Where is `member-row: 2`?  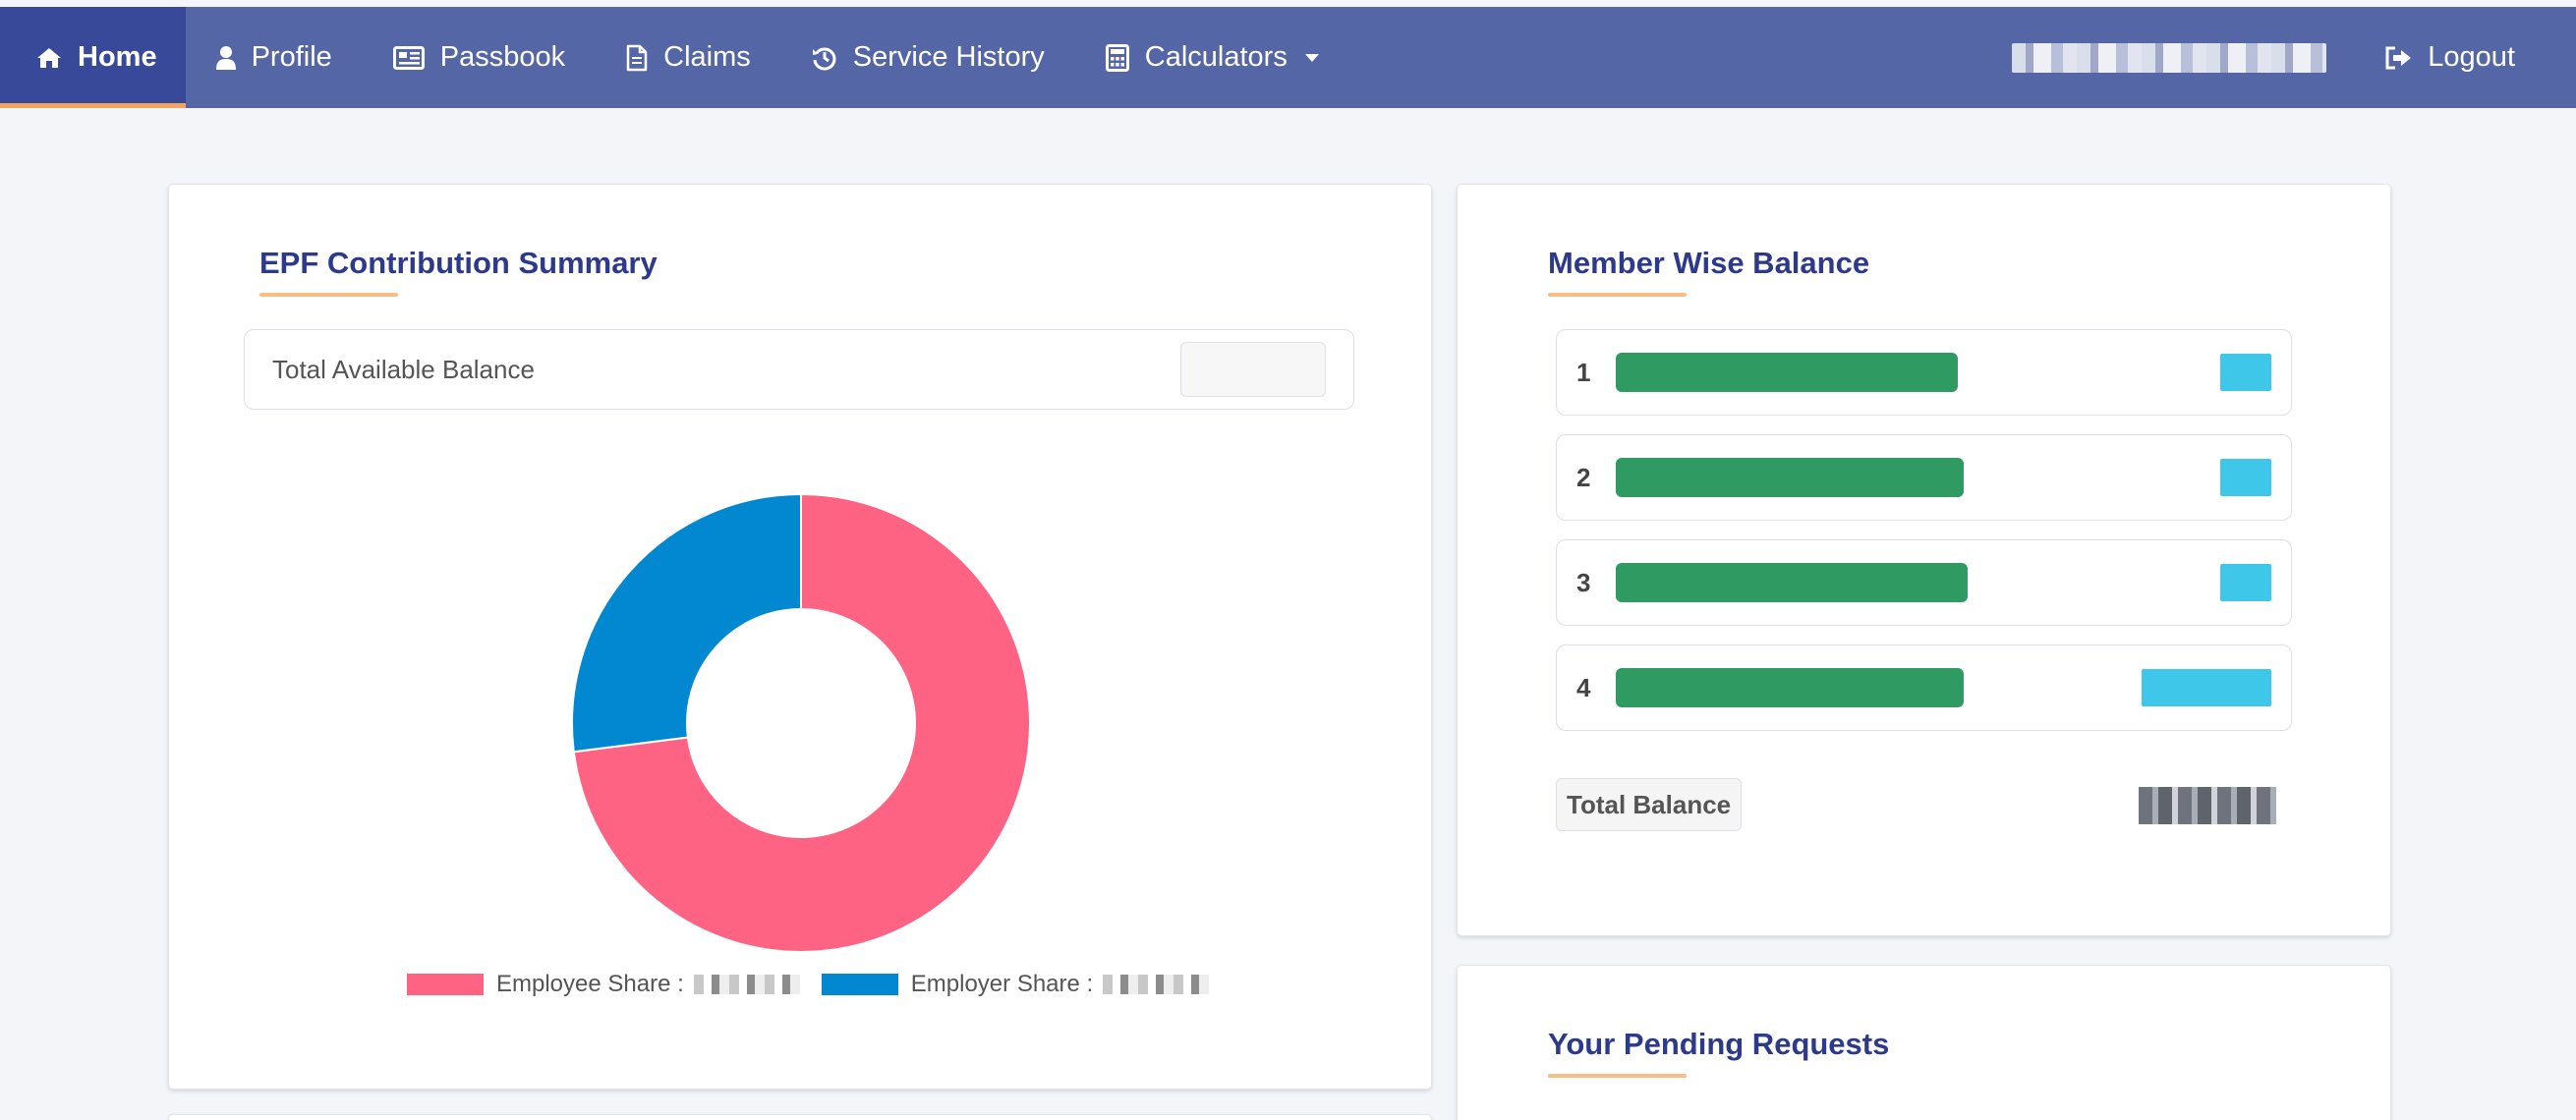 member-row: 2 is located at coordinates (1924, 477).